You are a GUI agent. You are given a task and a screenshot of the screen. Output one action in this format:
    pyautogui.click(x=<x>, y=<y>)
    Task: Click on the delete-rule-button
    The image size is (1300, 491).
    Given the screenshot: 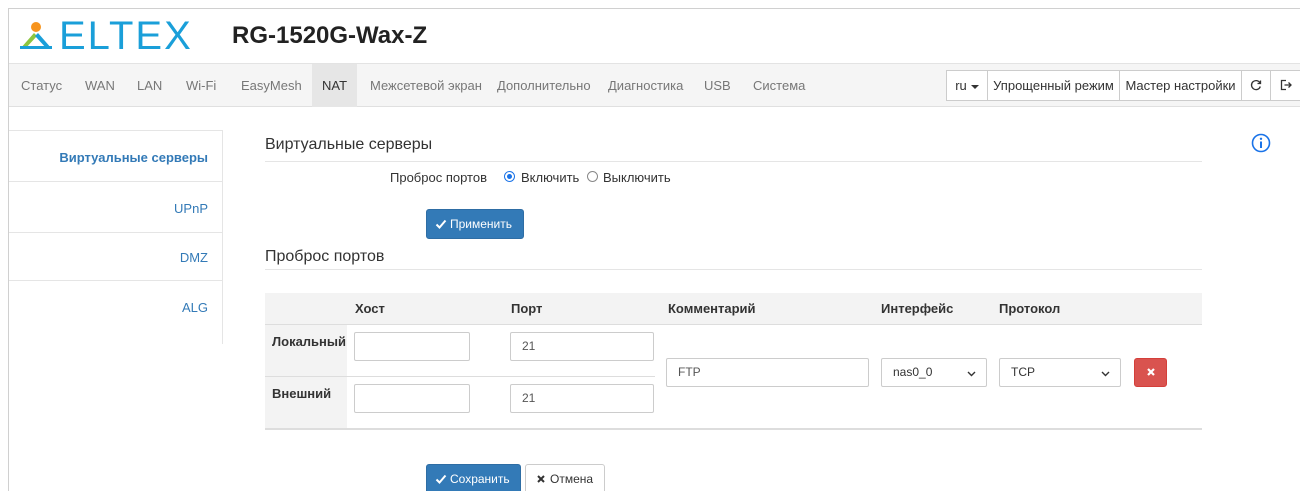 What is the action you would take?
    pyautogui.click(x=1150, y=372)
    